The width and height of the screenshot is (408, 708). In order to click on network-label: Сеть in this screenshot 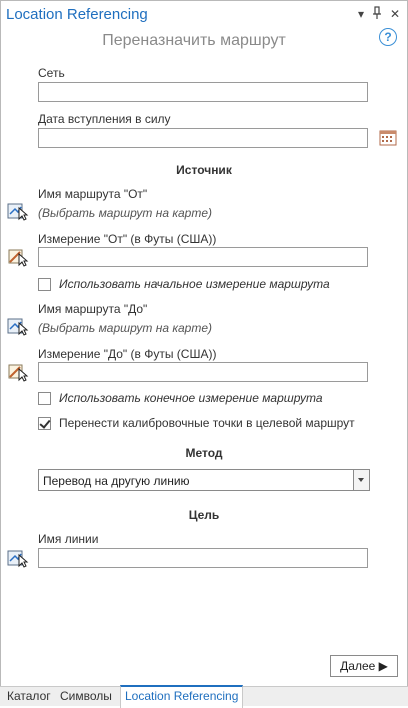, I will do `click(51, 73)`.